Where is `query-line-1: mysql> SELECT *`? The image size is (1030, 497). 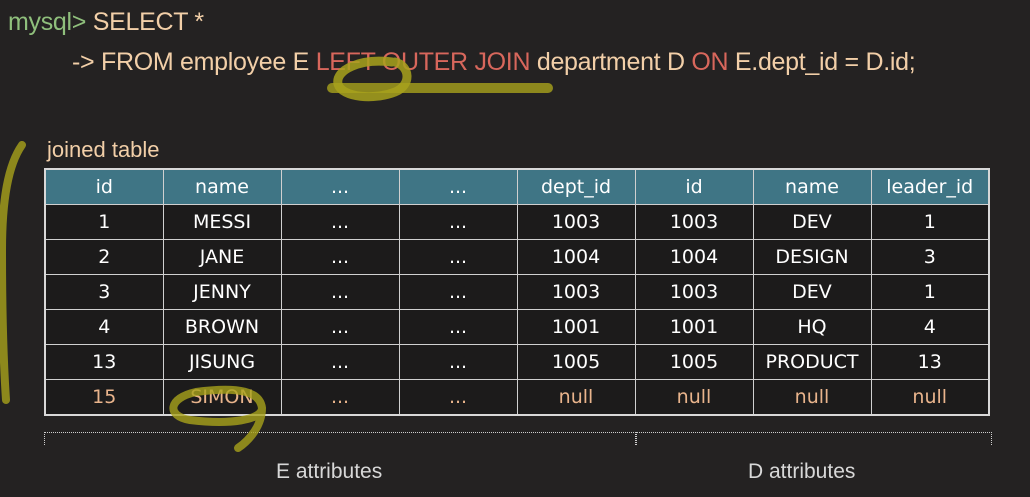
query-line-1: mysql> SELECT * is located at coordinates (106, 22).